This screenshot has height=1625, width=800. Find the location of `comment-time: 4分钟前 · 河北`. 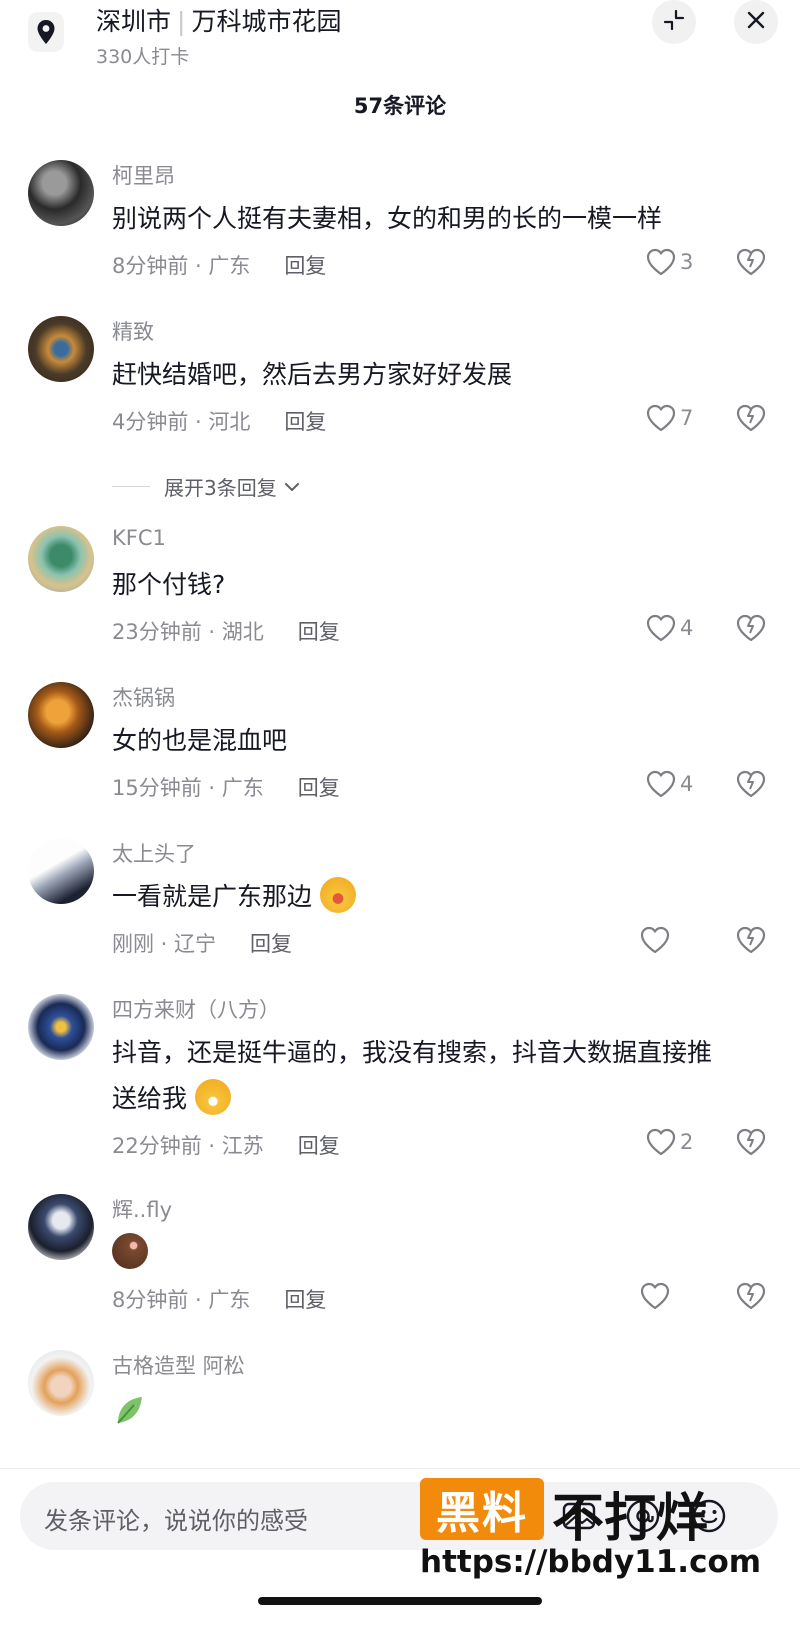

comment-time: 4分钟前 · 河北 is located at coordinates (181, 422).